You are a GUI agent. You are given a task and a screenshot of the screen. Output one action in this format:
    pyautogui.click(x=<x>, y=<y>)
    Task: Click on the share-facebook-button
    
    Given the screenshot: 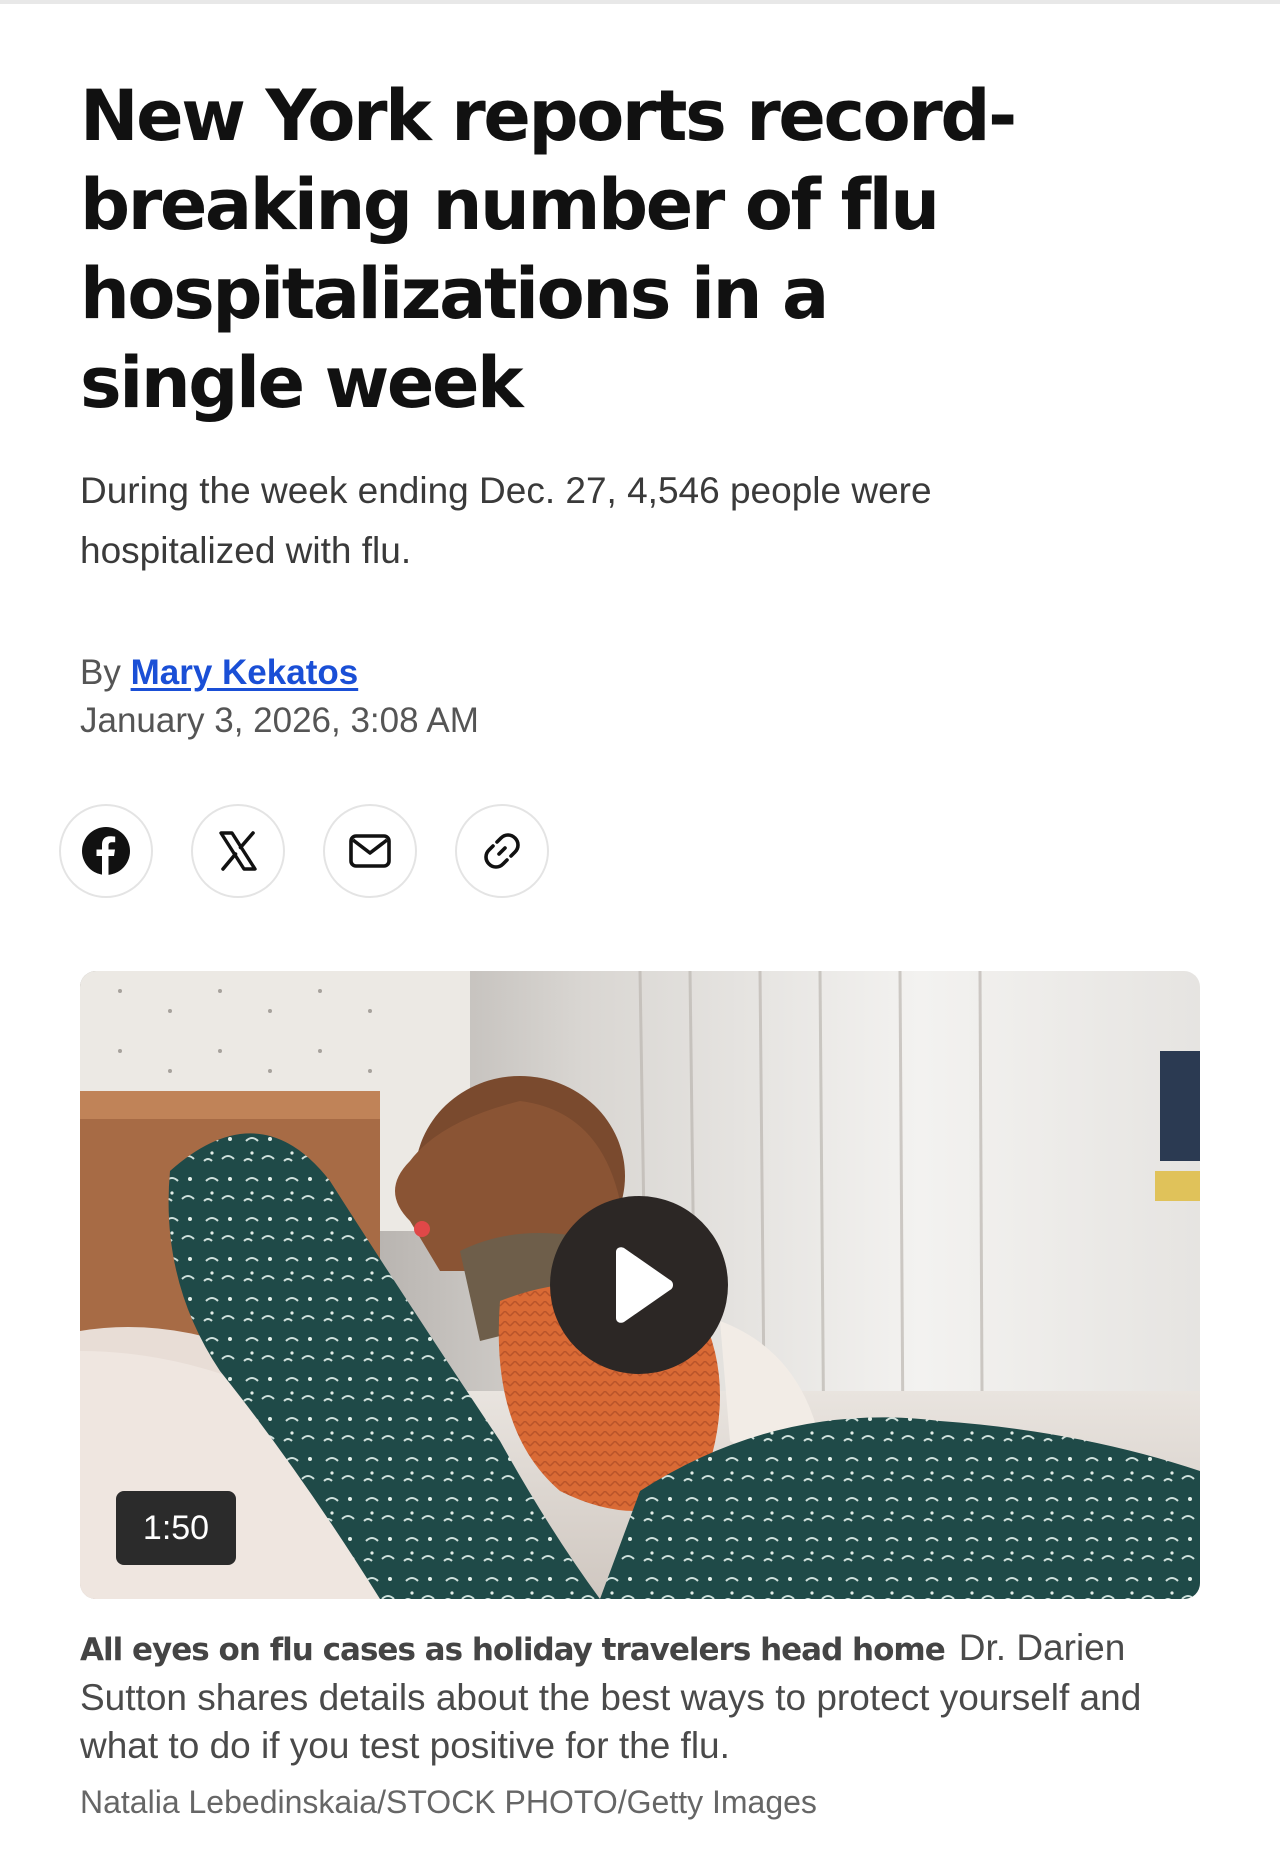 What is the action you would take?
    pyautogui.click(x=106, y=851)
    